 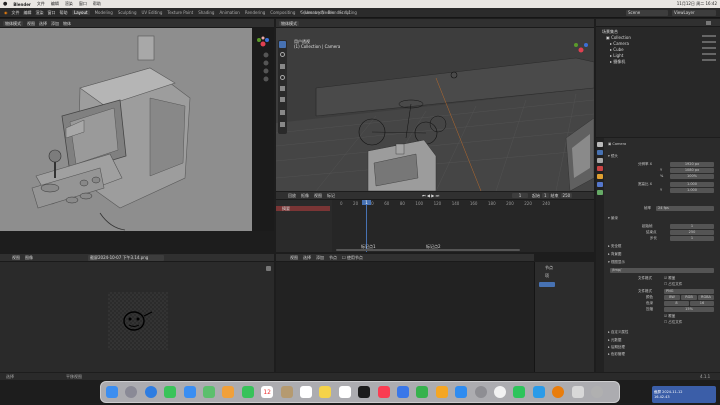 I want to click on move-tool-icon, so click(x=282, y=66).